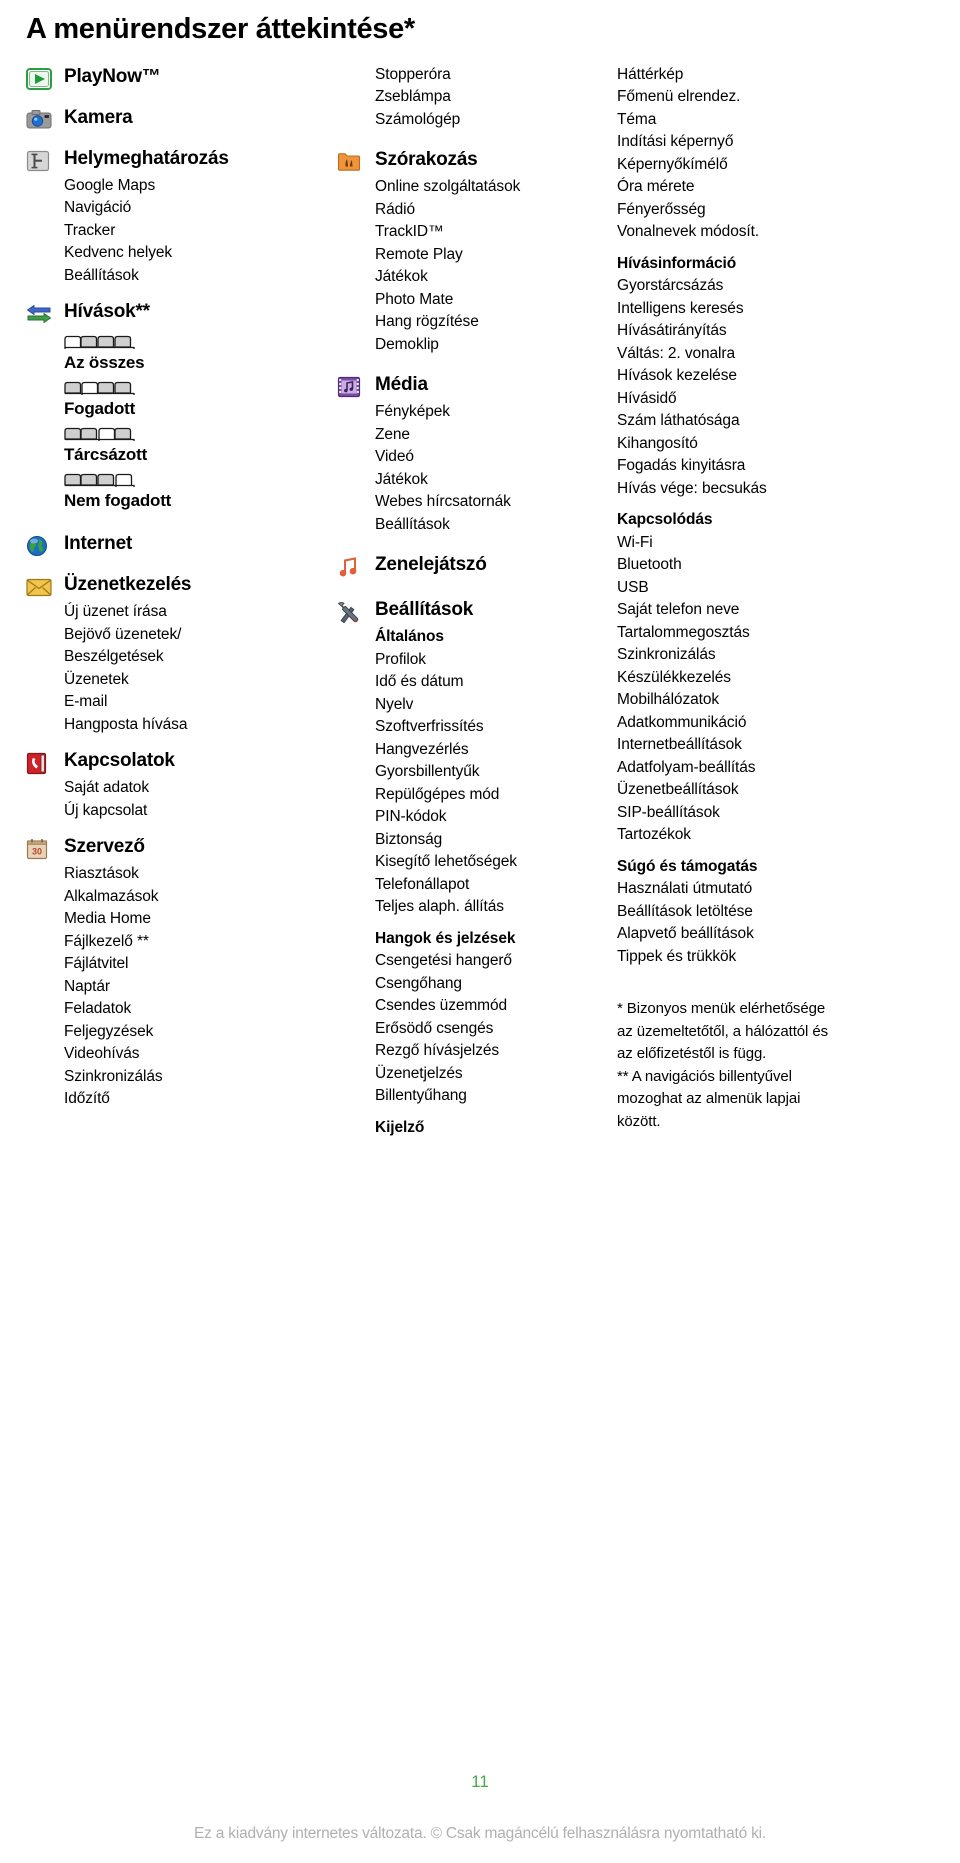 The image size is (960, 1863). What do you see at coordinates (477, 300) in the screenshot?
I see `menu-subitem: Photo Mate` at bounding box center [477, 300].